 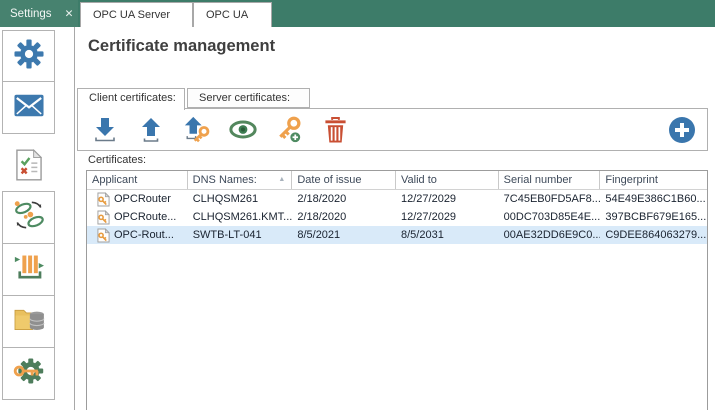 I want to click on certificate-toolbar, so click(x=392, y=129).